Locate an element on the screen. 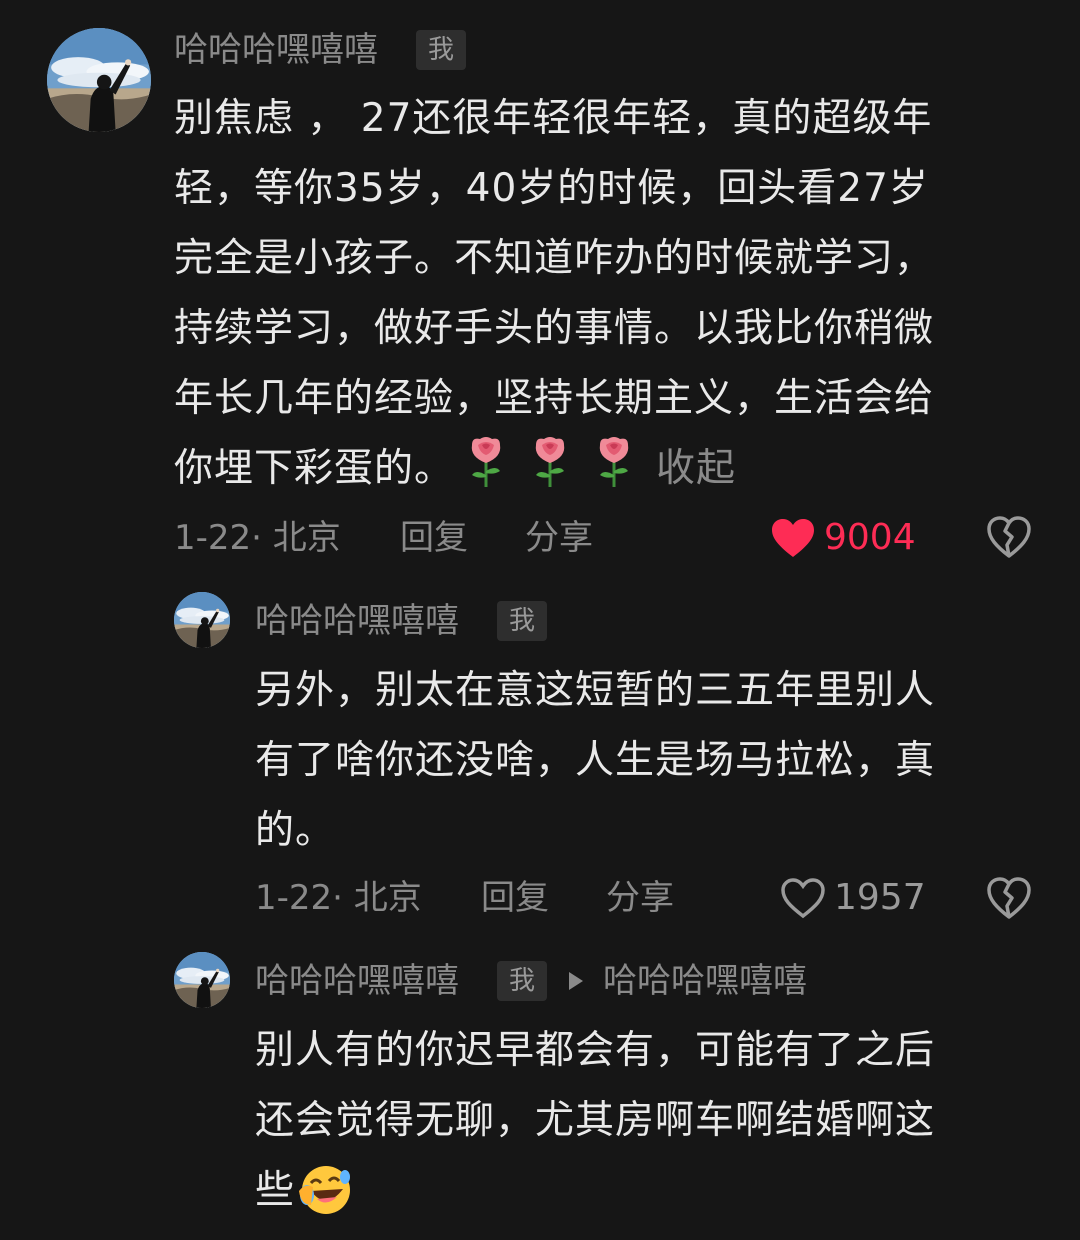  comment-line: 持续学习，做好手头的事情。以我比你稍微 is located at coordinates (554, 328).